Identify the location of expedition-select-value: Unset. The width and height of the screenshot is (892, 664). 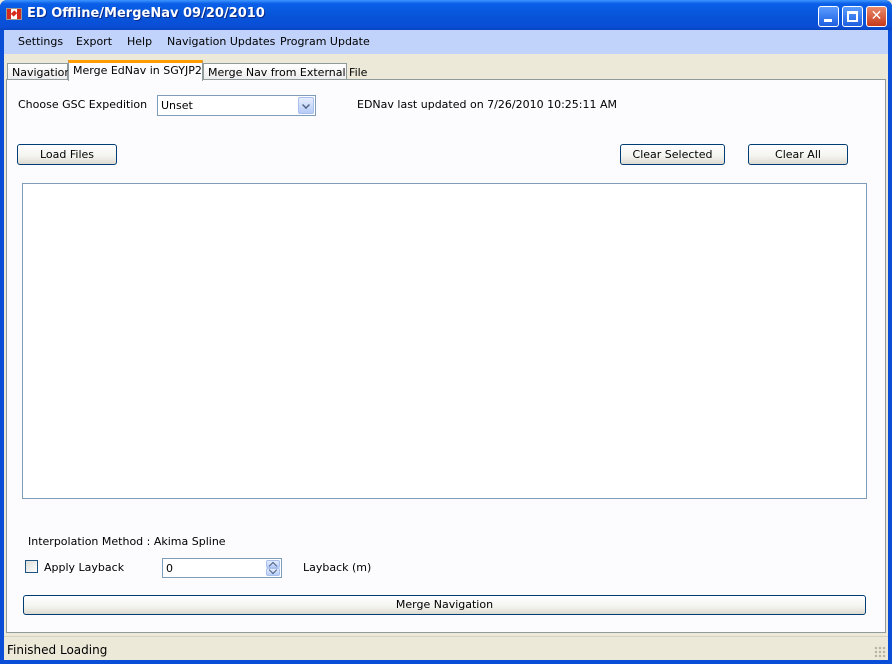
(177, 105).